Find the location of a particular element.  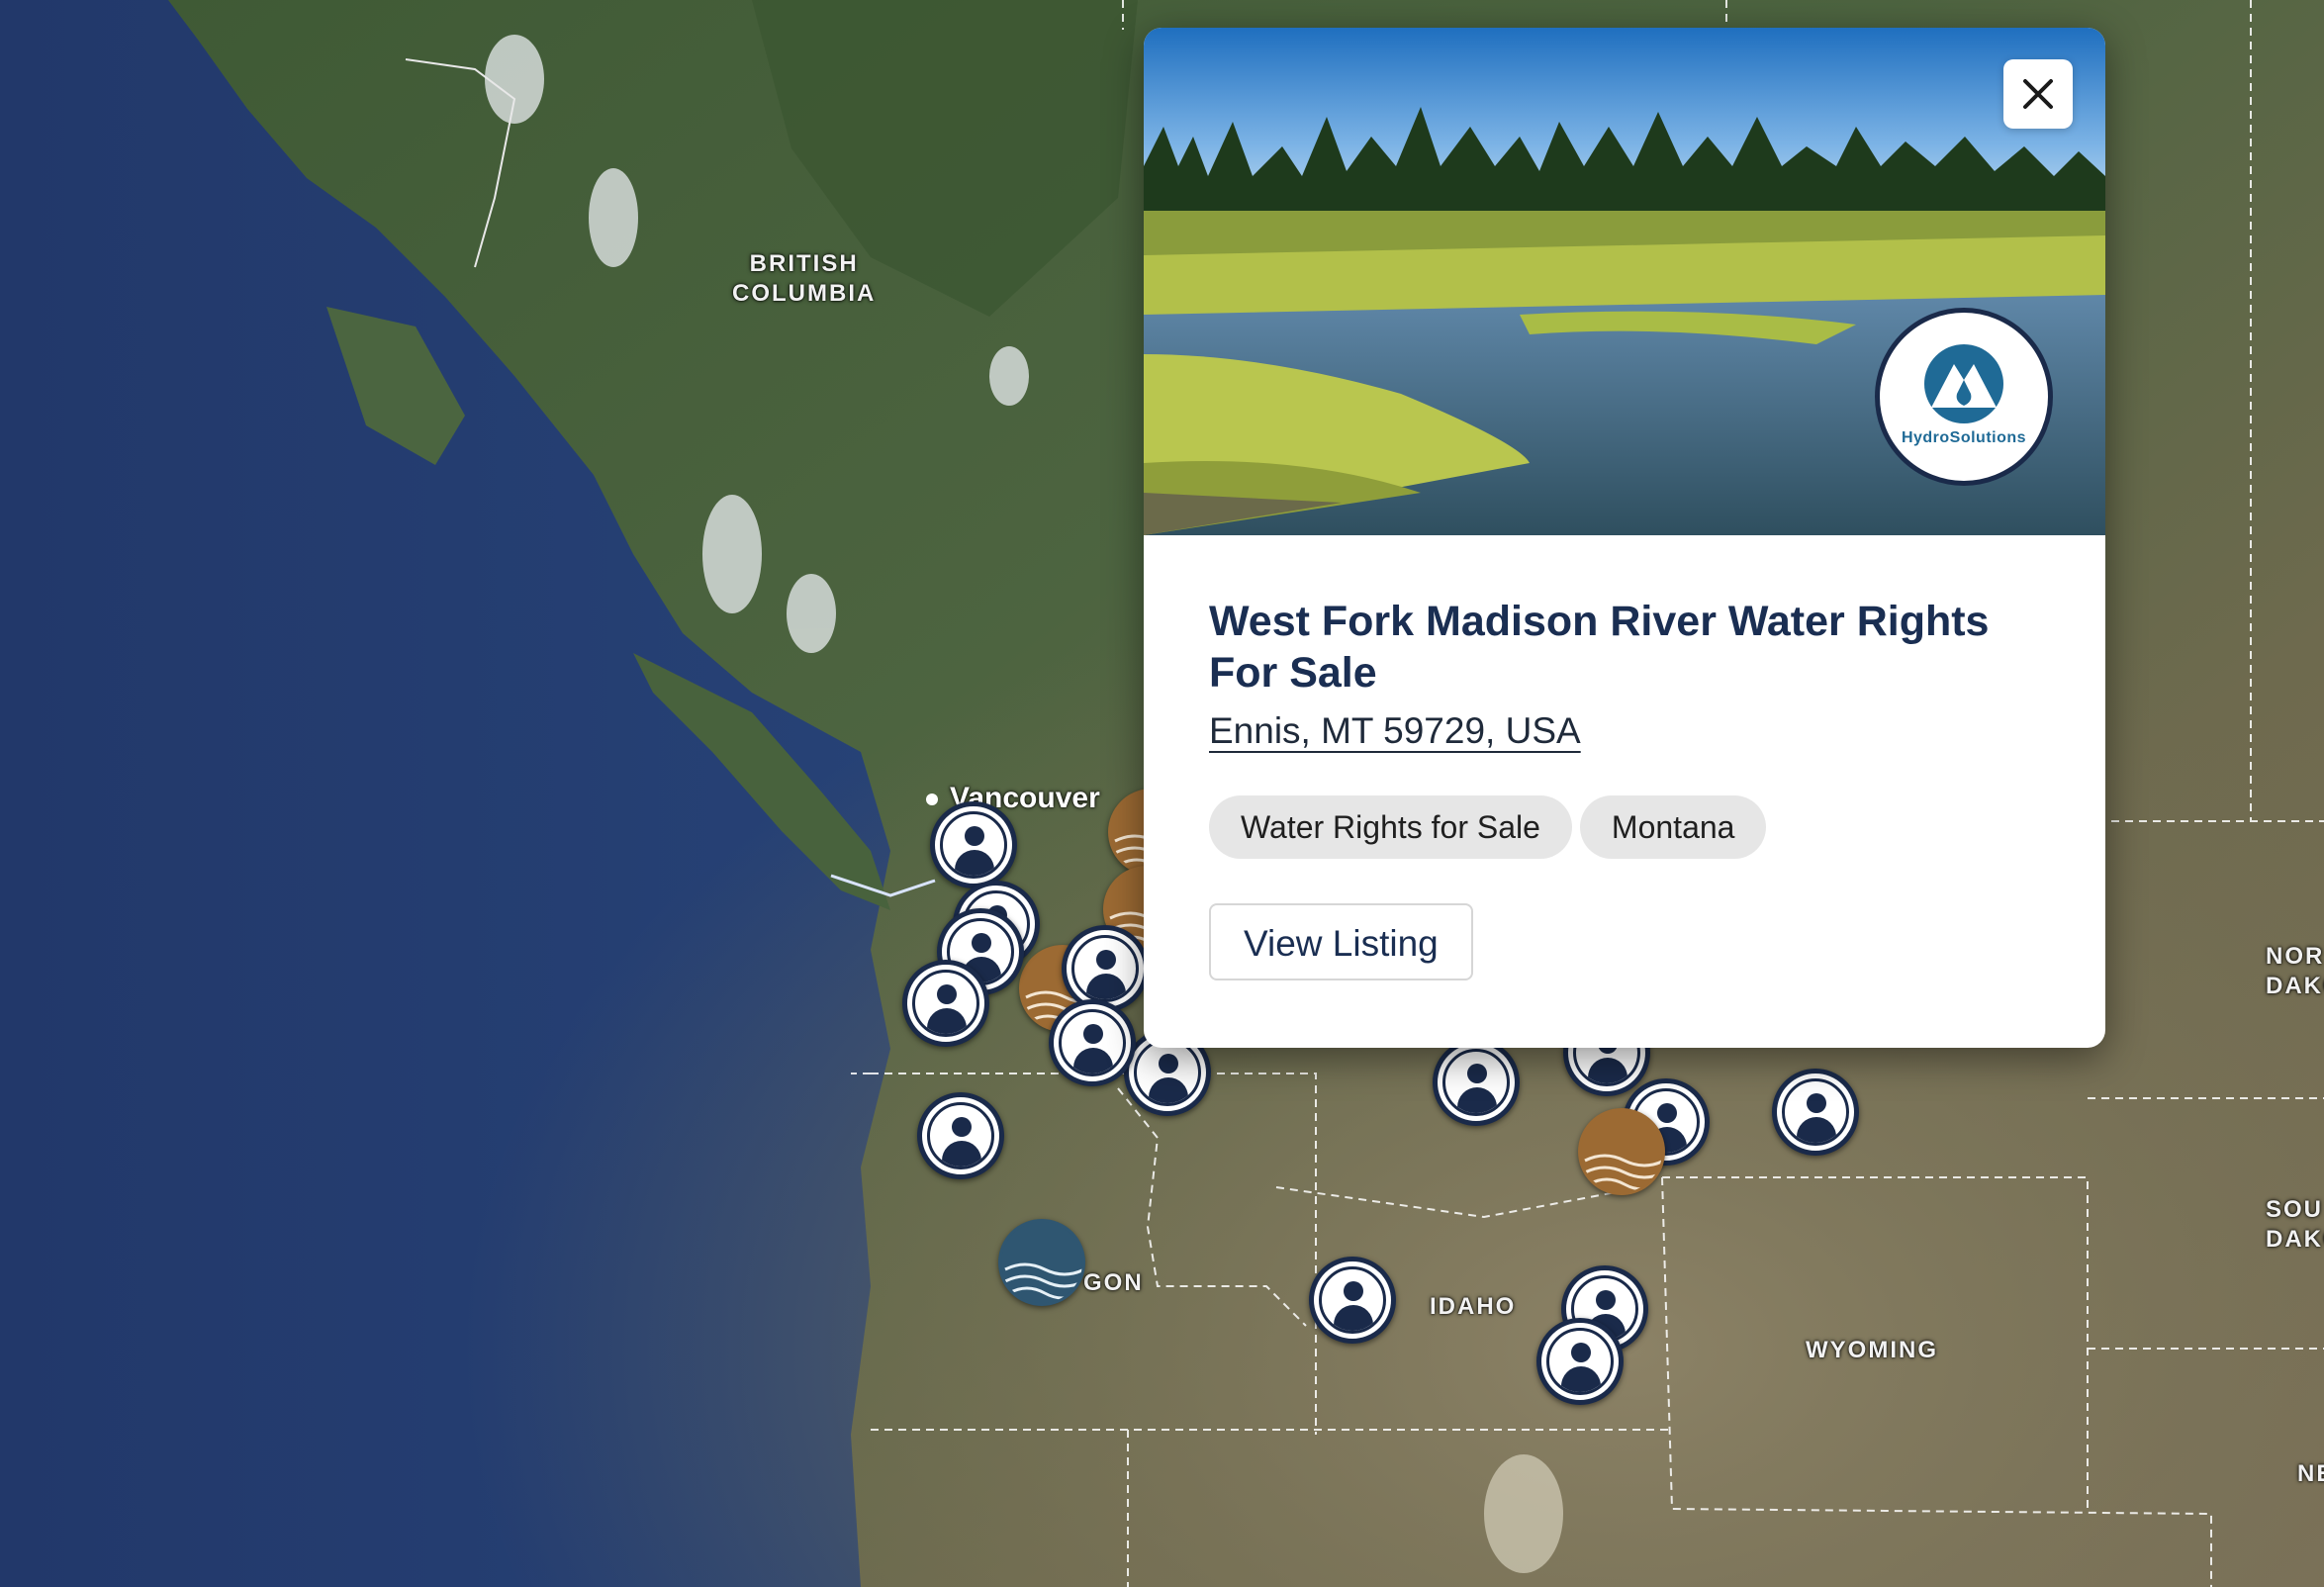

mountain-water-drop-icon is located at coordinates (1963, 383).